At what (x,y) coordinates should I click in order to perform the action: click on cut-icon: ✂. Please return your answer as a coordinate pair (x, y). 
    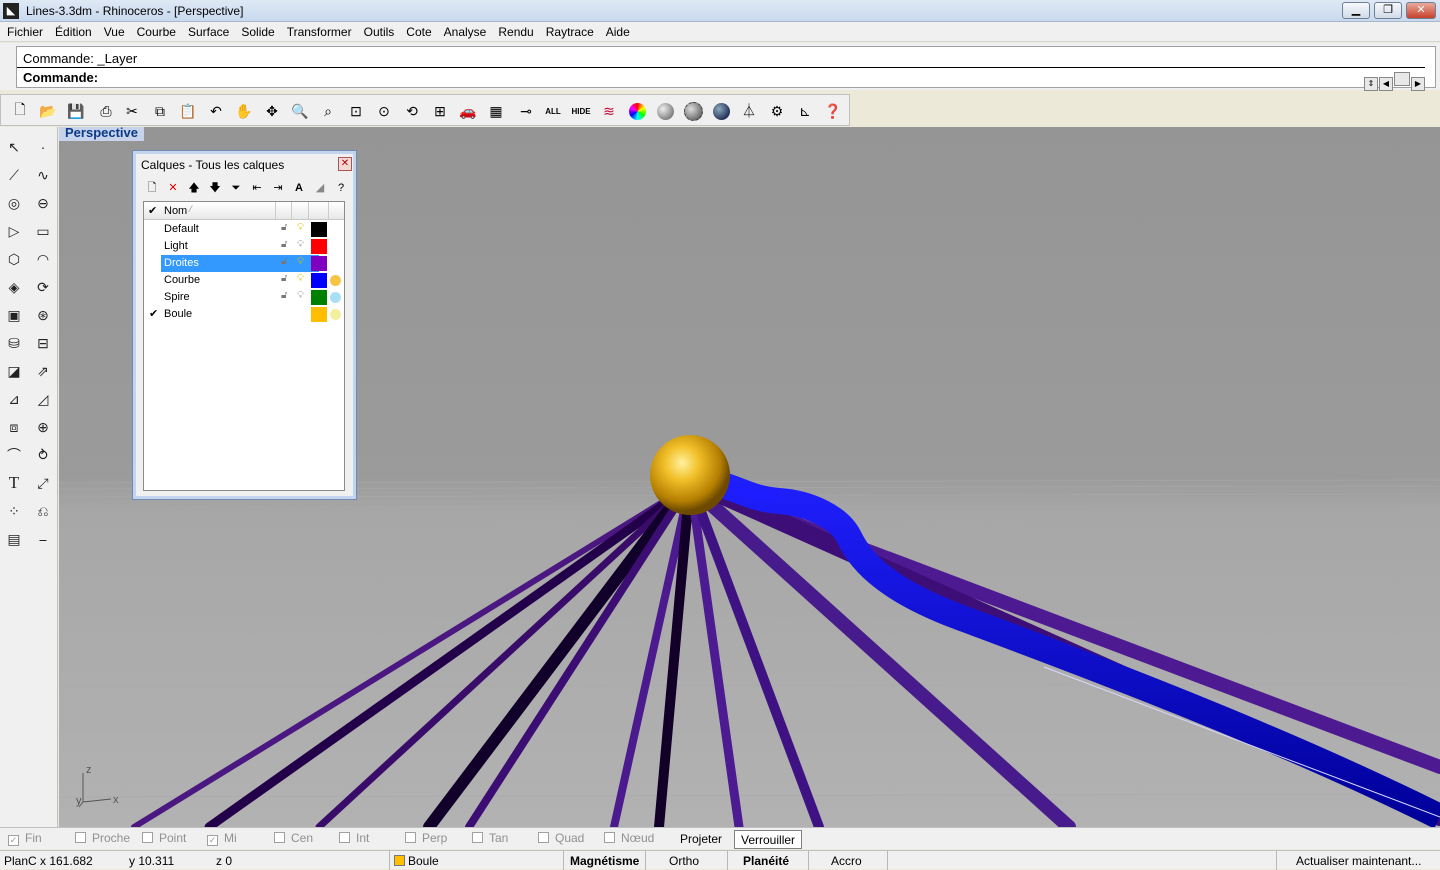
    Looking at the image, I should click on (132, 111).